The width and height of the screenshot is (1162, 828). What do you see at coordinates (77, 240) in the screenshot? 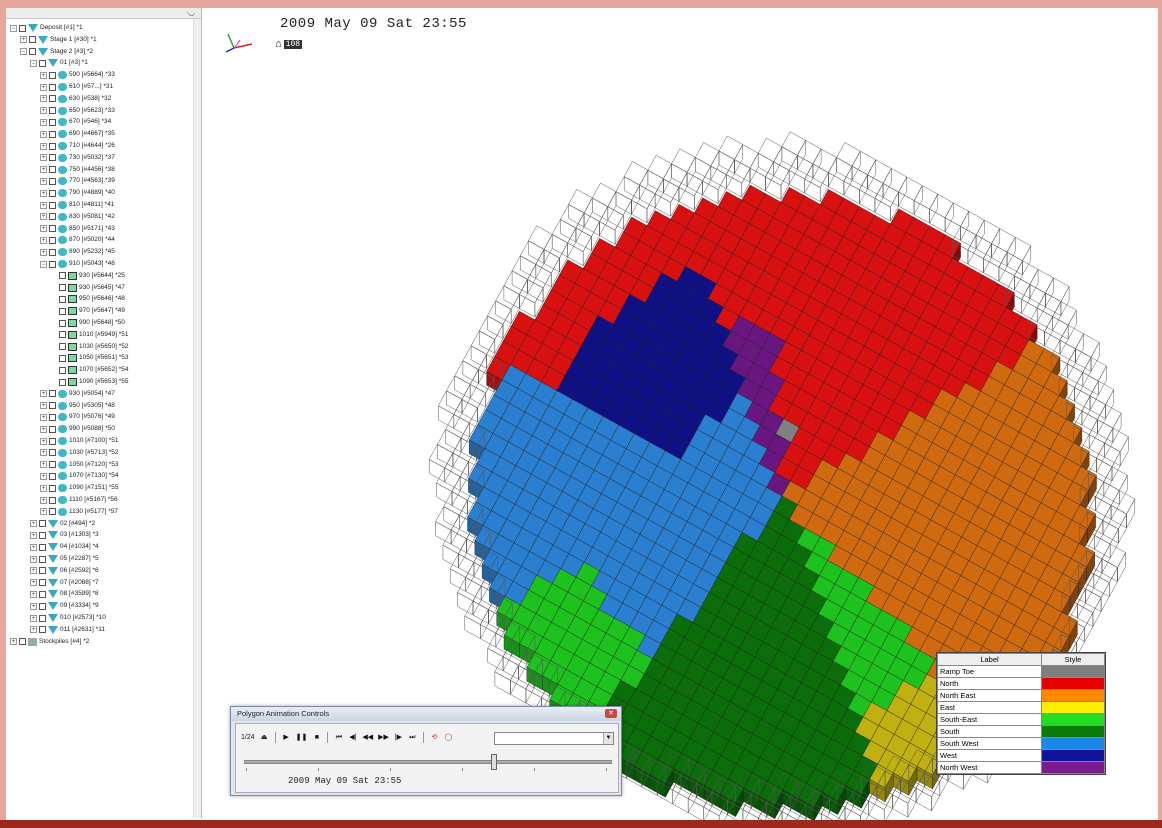
I see `tree-node: +870 [#5020] *44` at bounding box center [77, 240].